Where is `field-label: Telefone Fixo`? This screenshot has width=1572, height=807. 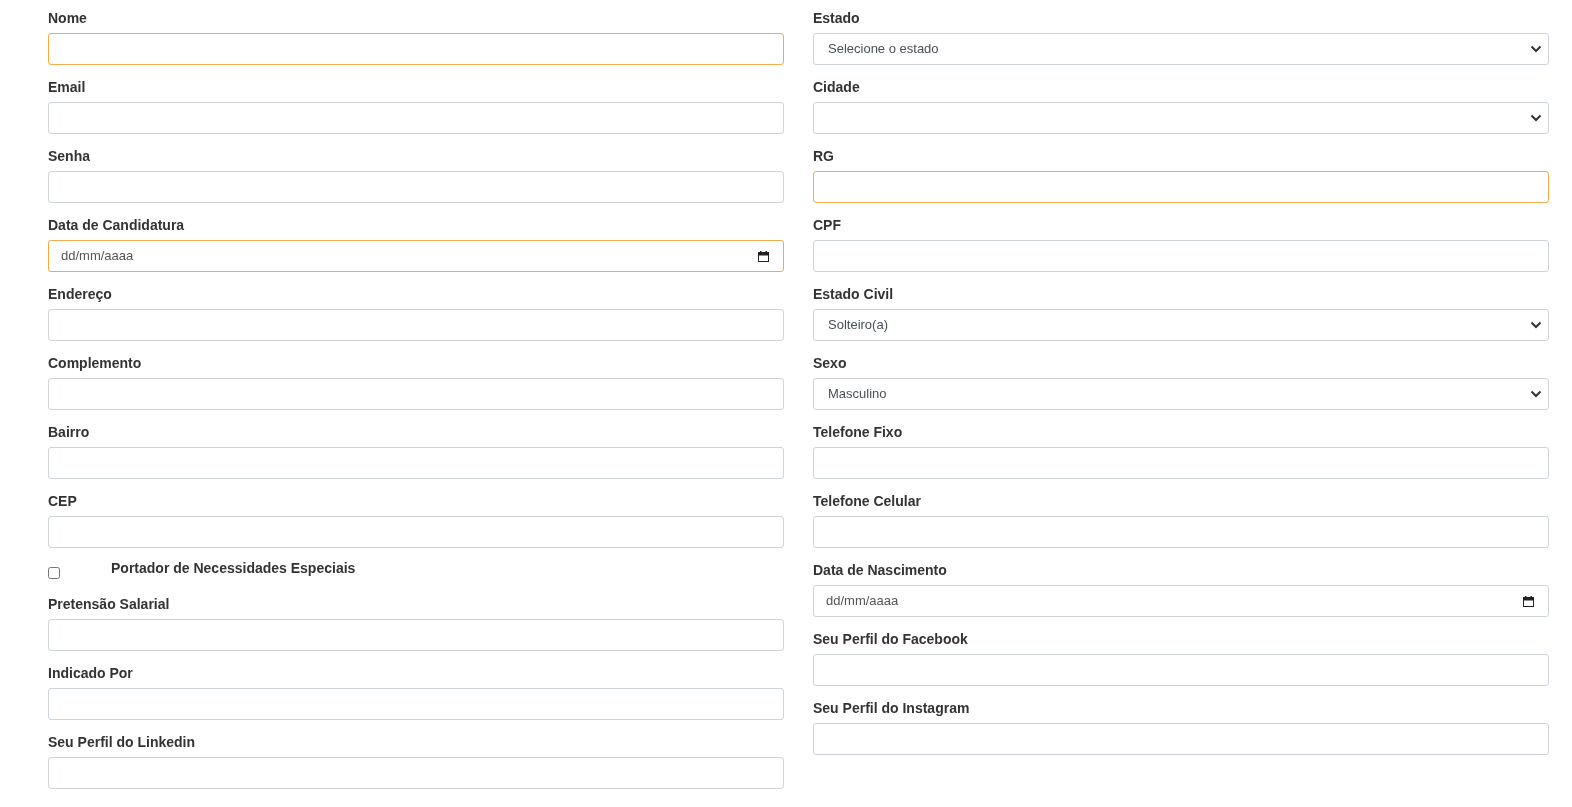 field-label: Telefone Fixo is located at coordinates (858, 432).